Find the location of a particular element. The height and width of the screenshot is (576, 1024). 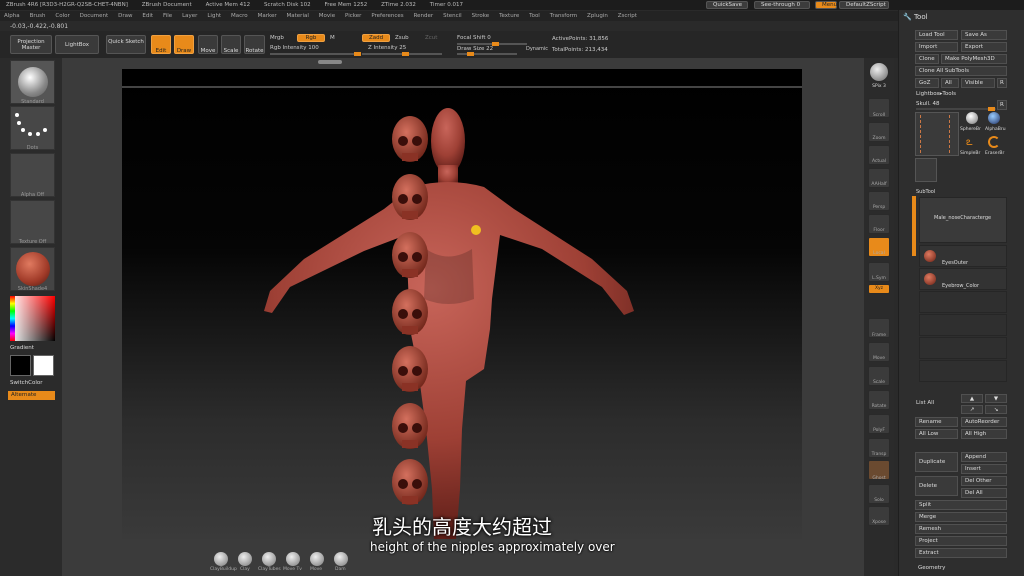

menu-movie: Movie is located at coordinates (327, 16).